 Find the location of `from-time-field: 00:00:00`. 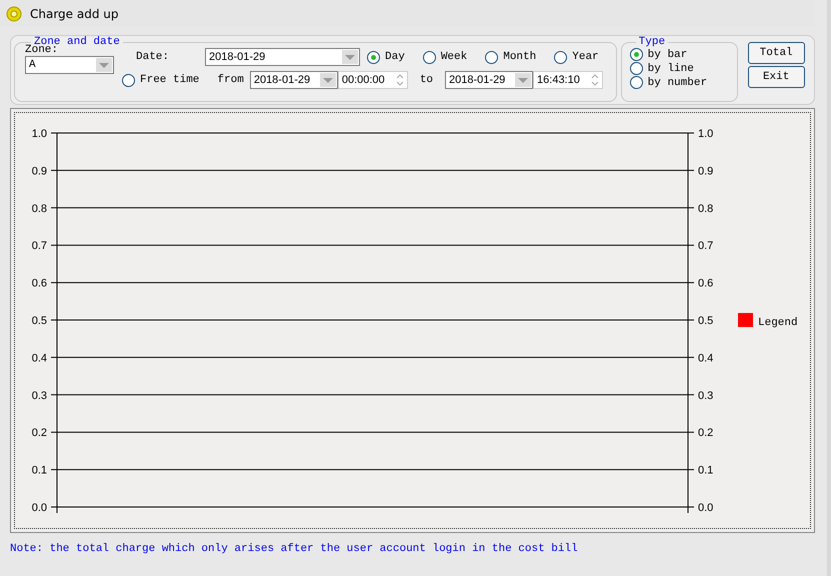

from-time-field: 00:00:00 is located at coordinates (373, 80).